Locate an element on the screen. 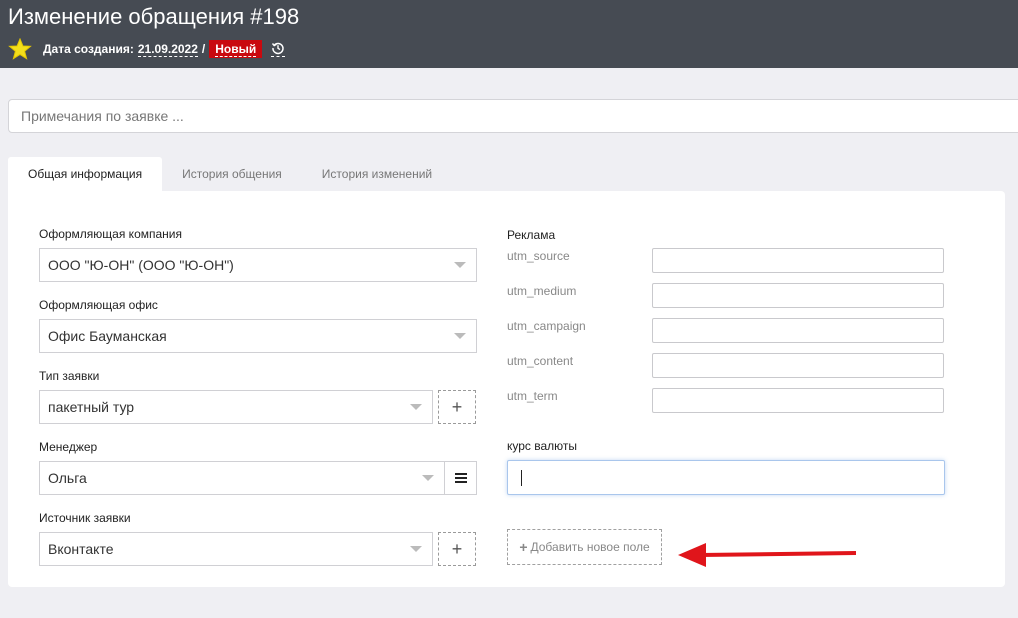 The image size is (1018, 618). manager-list-button is located at coordinates (460, 478).